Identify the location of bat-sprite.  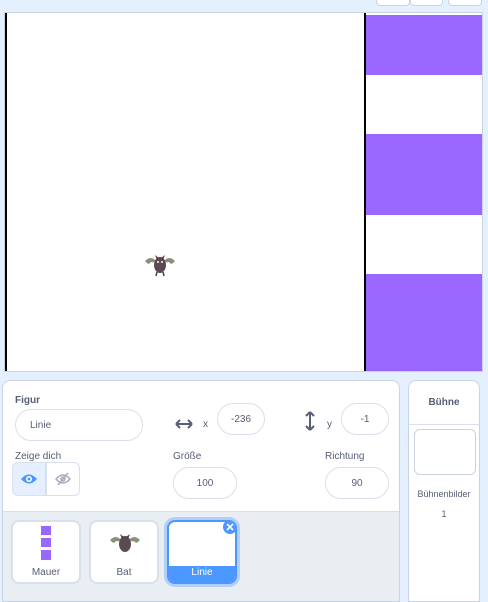
(160, 263).